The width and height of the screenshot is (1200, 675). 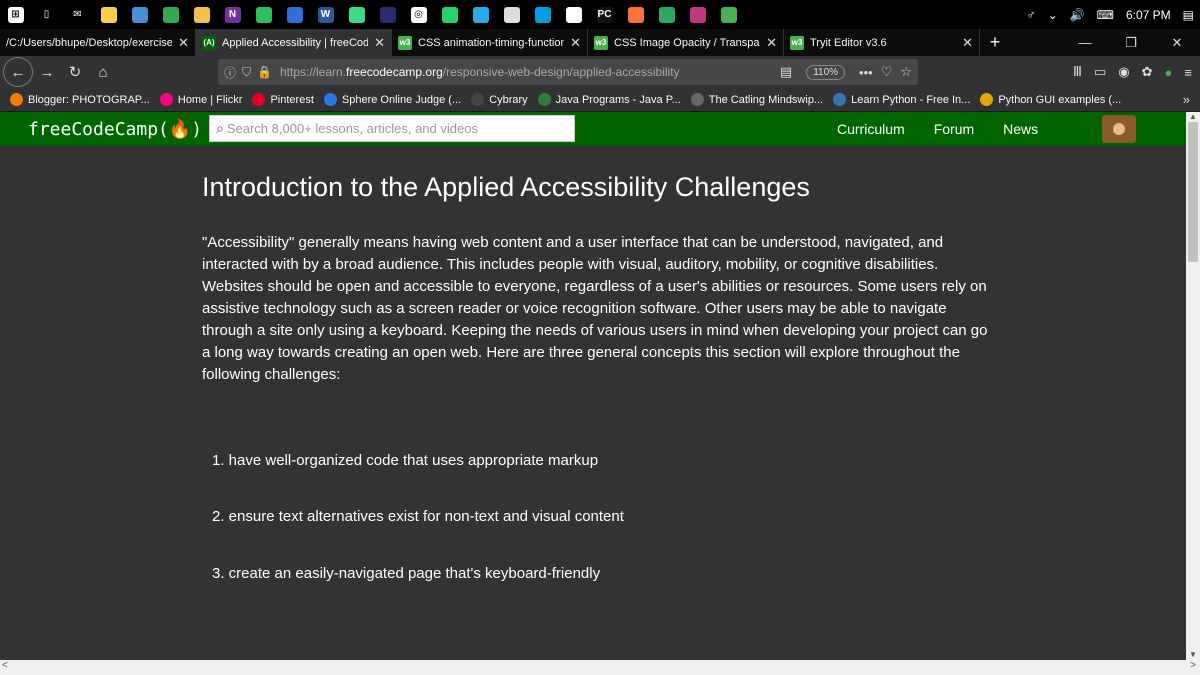 I want to click on library-icon: Ⅲ, so click(x=1077, y=72).